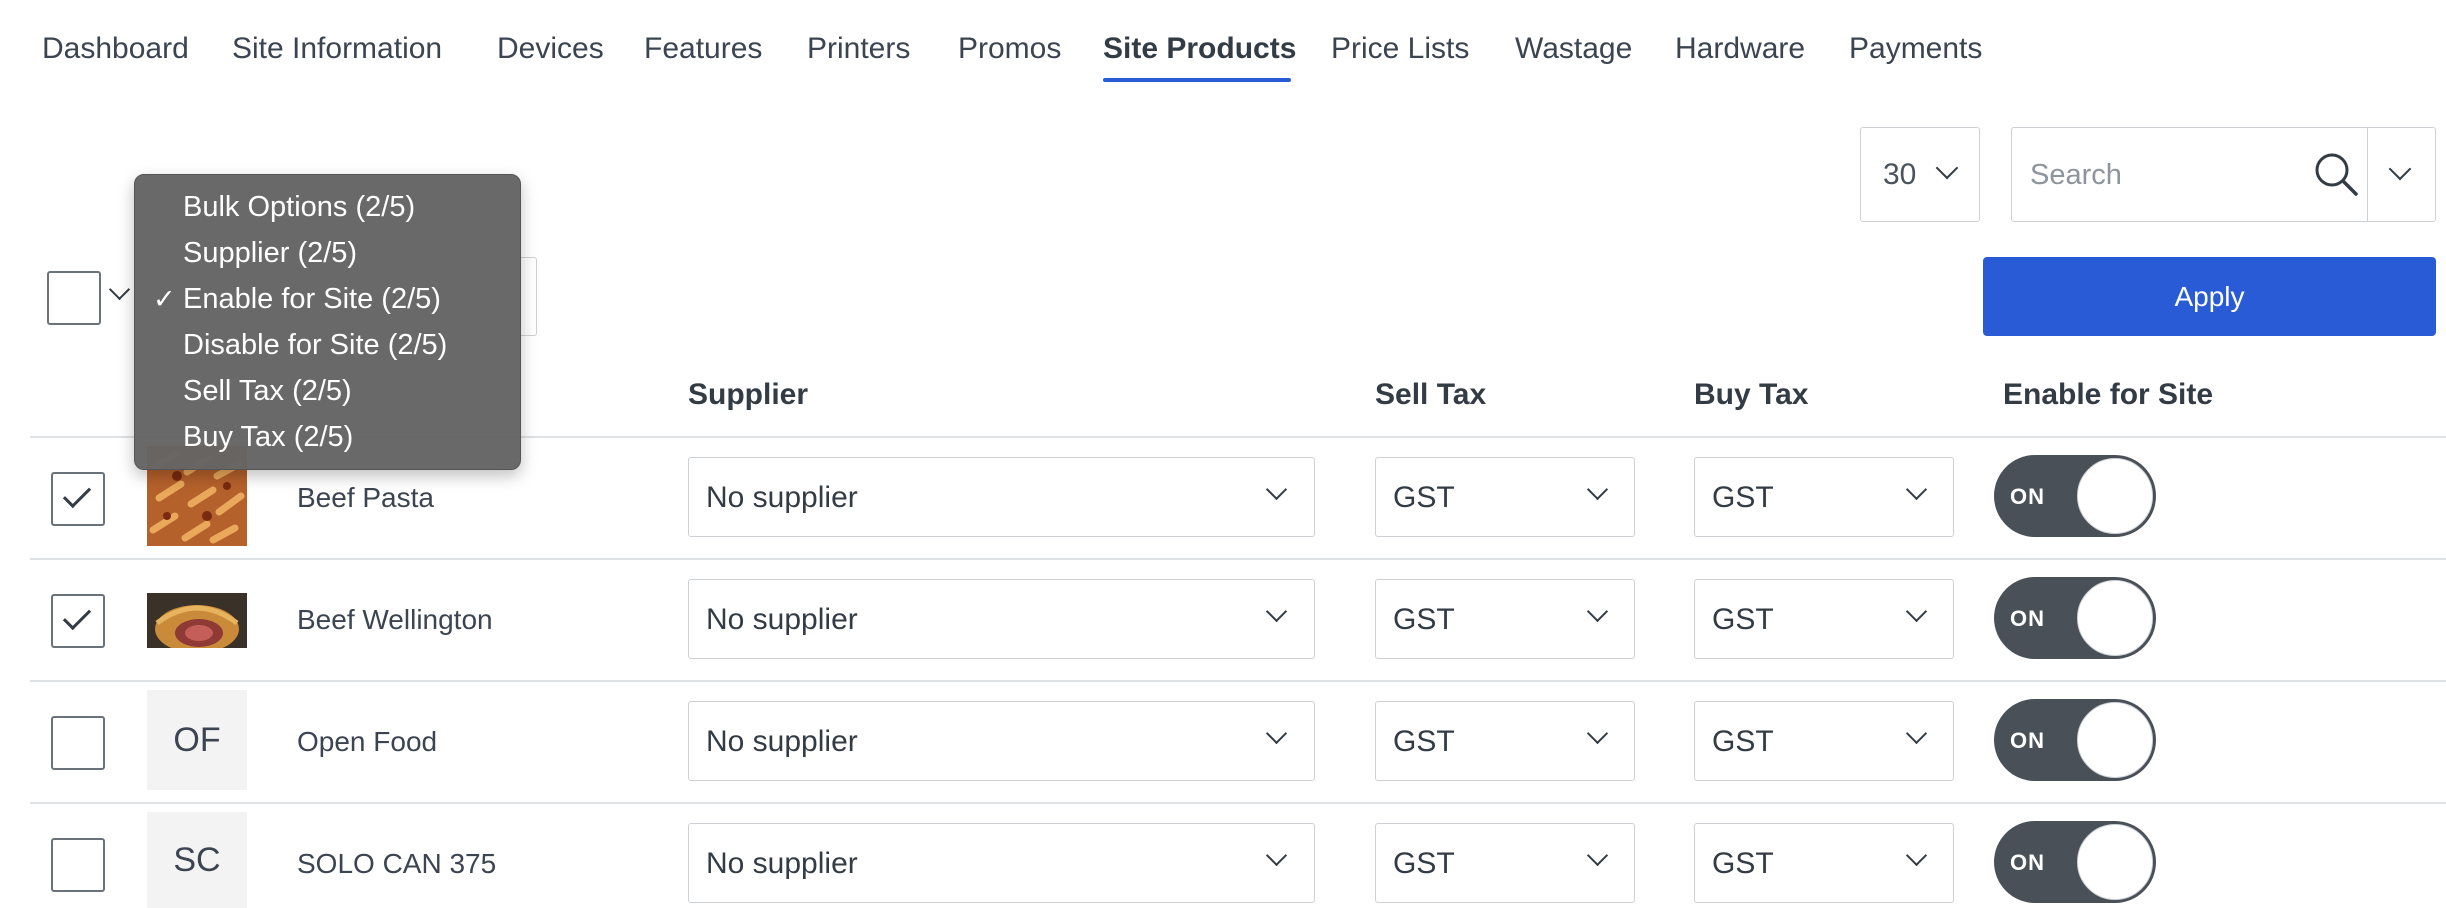 Image resolution: width=2446 pixels, height=908 pixels. What do you see at coordinates (748, 394) in the screenshot?
I see `column-header-supplier: Supplier` at bounding box center [748, 394].